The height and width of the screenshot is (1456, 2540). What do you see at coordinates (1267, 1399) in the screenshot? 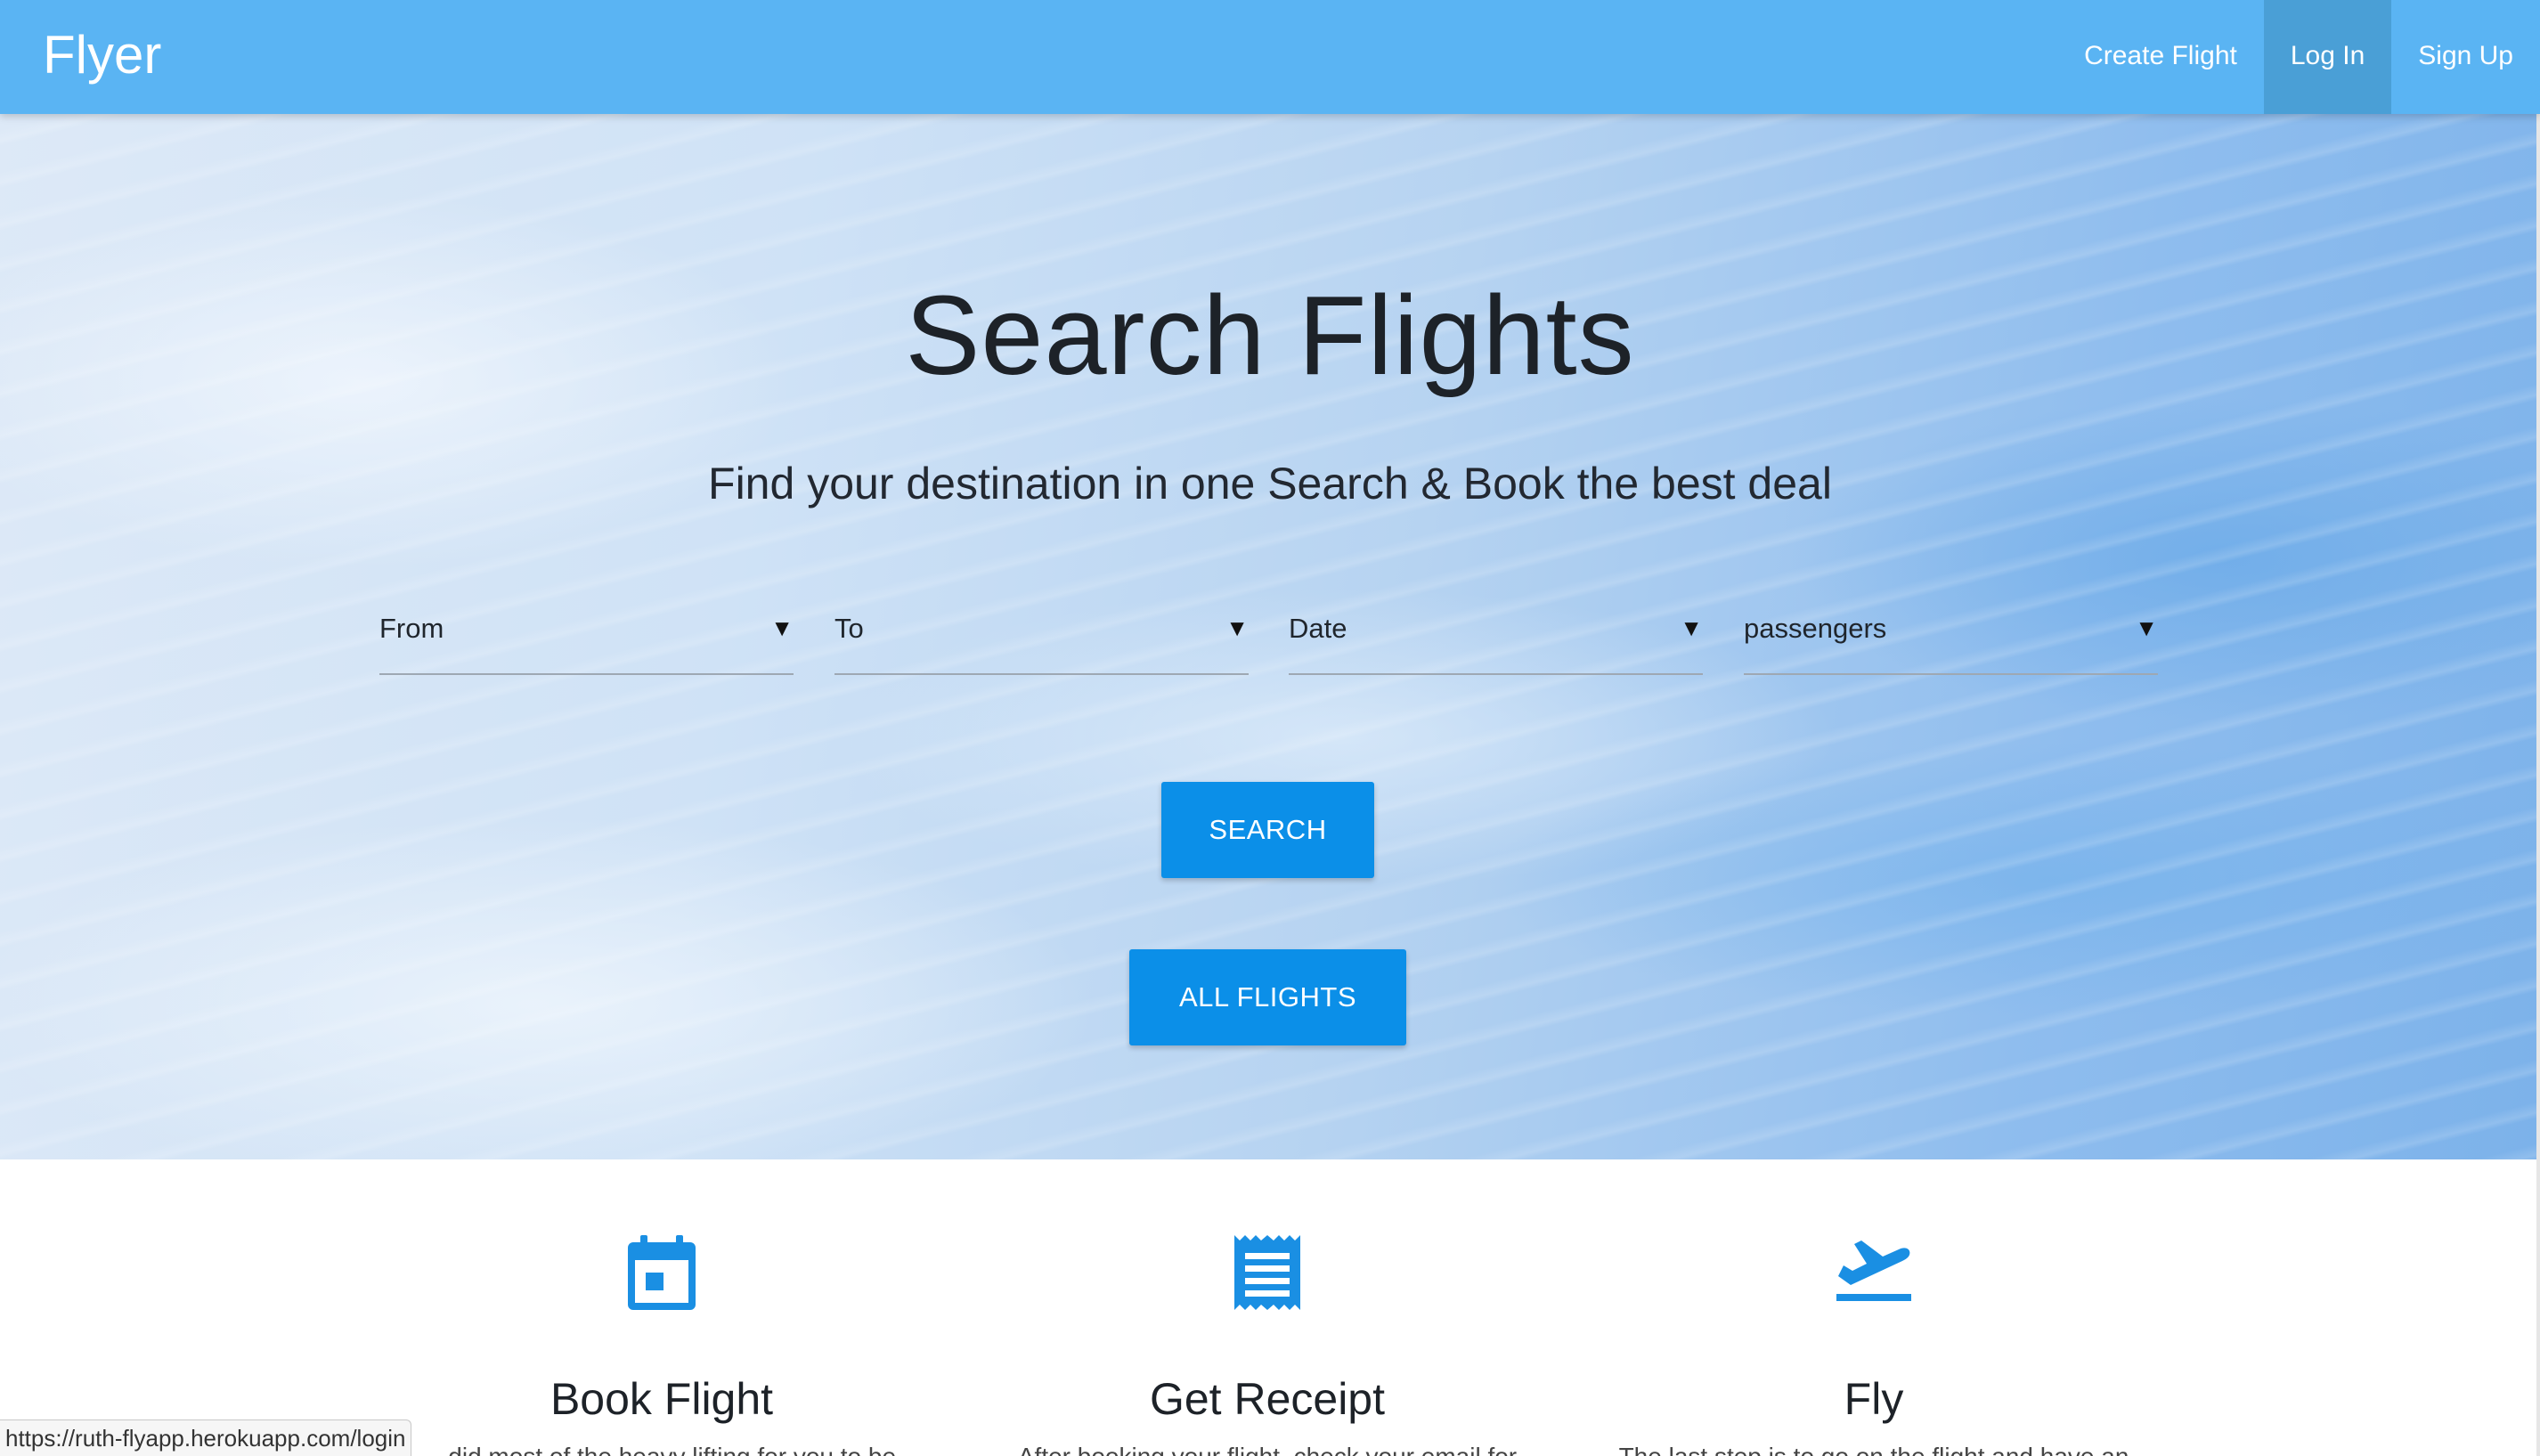
I see `feature-title-get-receipt: Get Receipt` at bounding box center [1267, 1399].